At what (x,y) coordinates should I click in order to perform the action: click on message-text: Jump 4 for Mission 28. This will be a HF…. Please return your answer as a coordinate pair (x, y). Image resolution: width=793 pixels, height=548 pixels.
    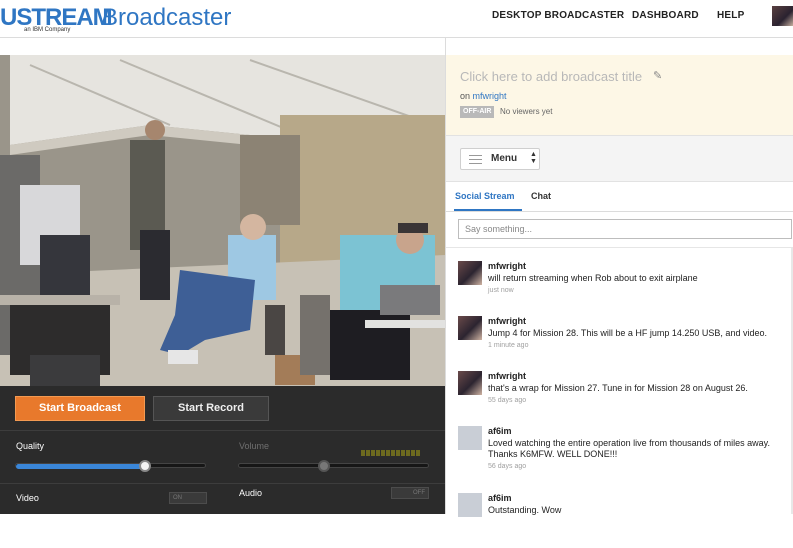
    Looking at the image, I should click on (627, 333).